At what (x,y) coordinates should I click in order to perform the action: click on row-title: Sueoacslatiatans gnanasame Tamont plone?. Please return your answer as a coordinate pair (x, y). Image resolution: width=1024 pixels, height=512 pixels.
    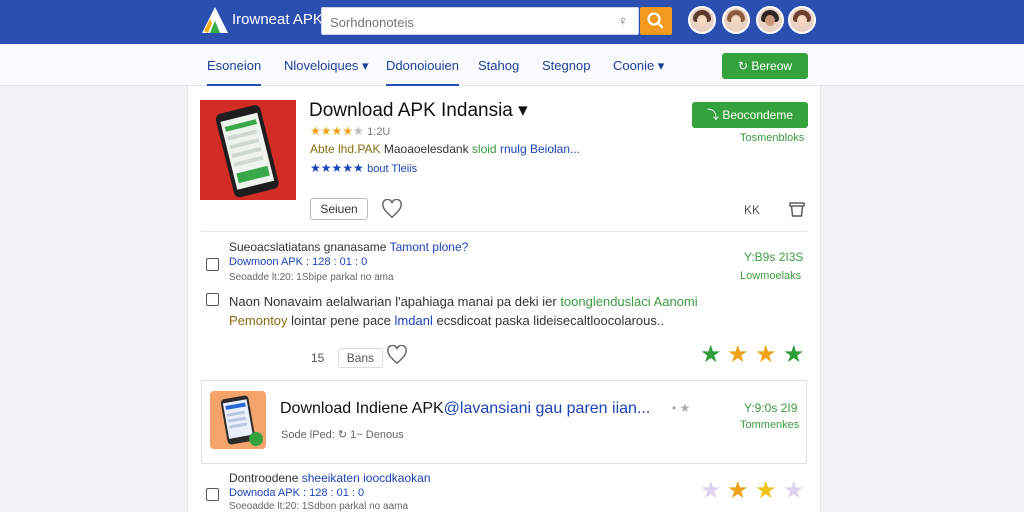
    Looking at the image, I should click on (348, 247).